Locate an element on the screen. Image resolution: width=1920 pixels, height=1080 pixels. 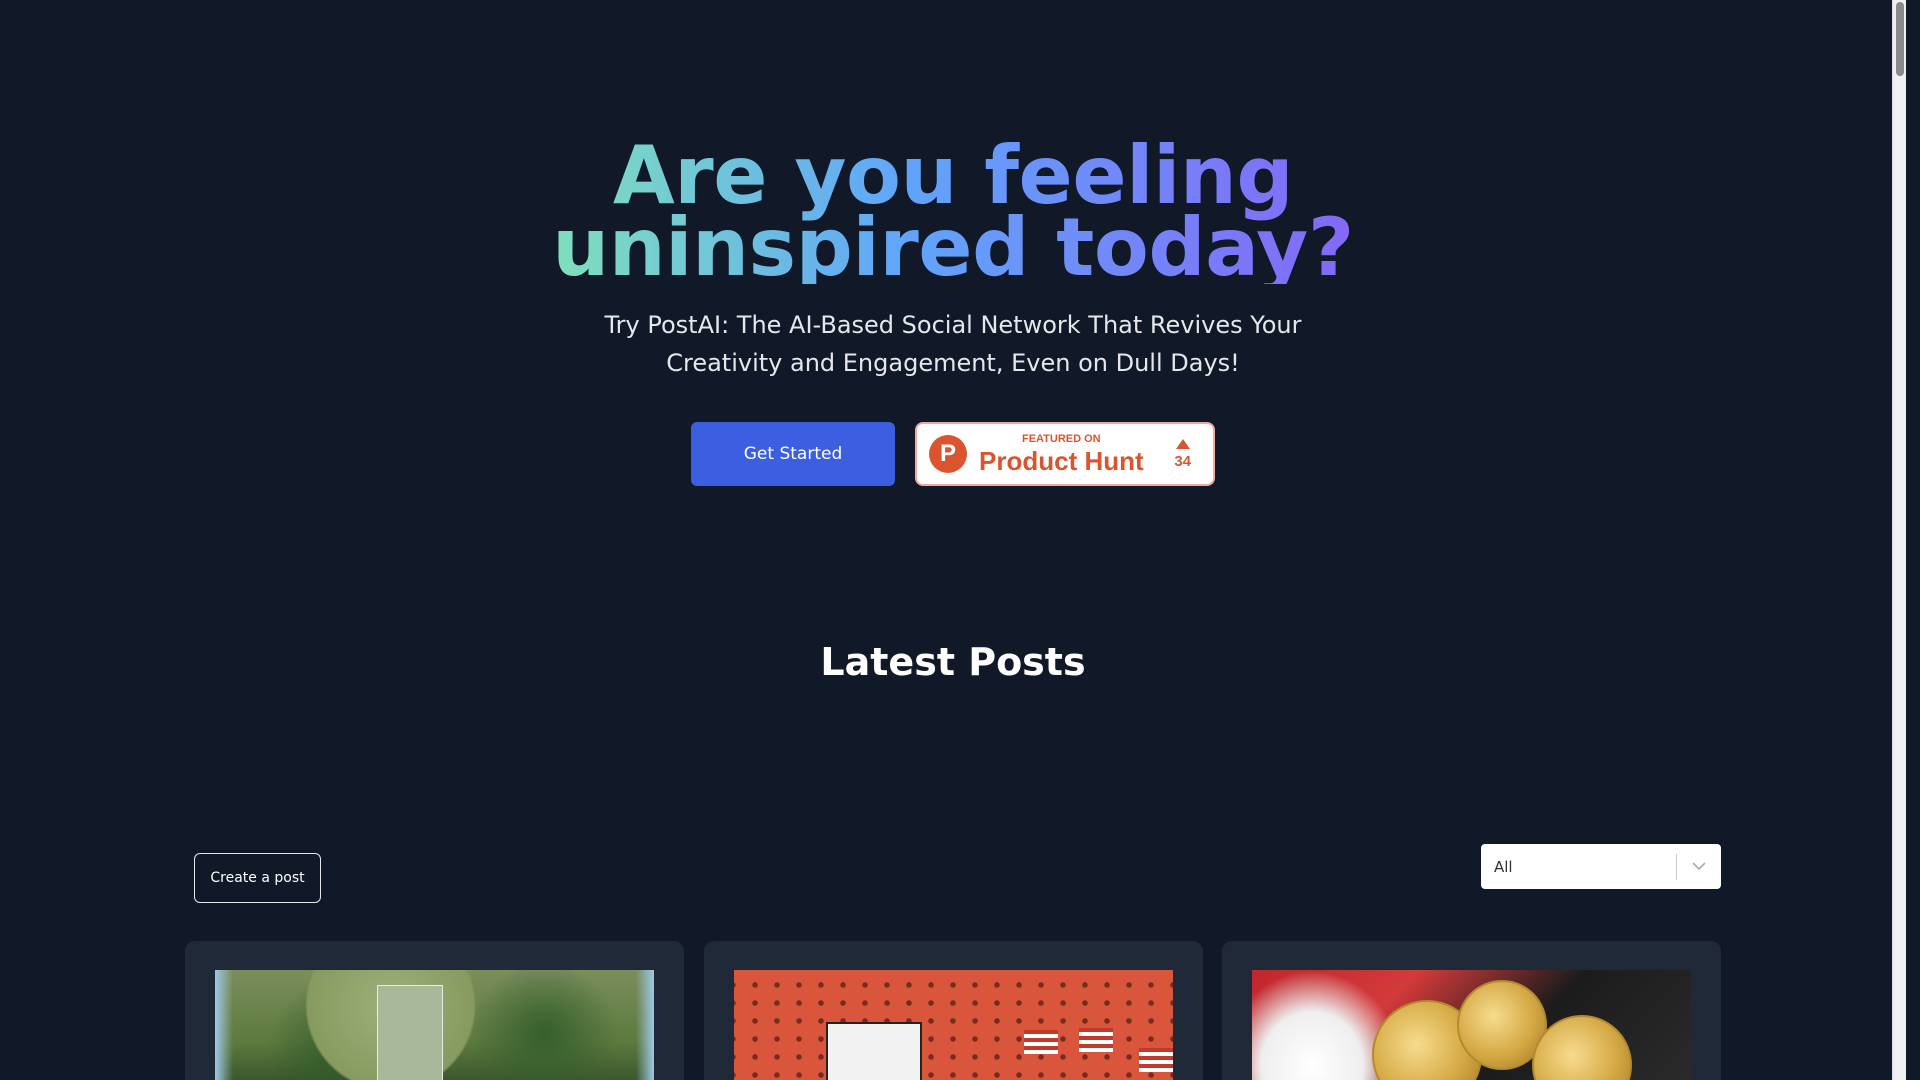
post-image-aerial-park is located at coordinates (434, 1025).